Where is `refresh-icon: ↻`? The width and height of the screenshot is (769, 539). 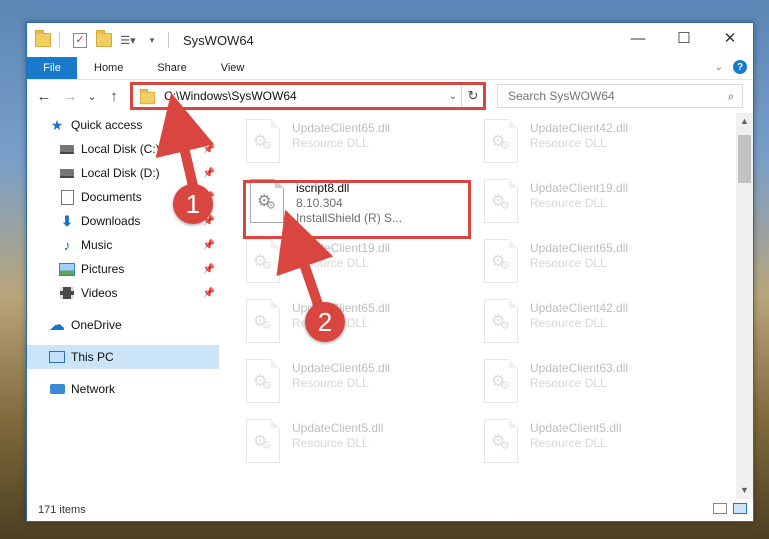 refresh-icon: ↻ is located at coordinates (472, 96).